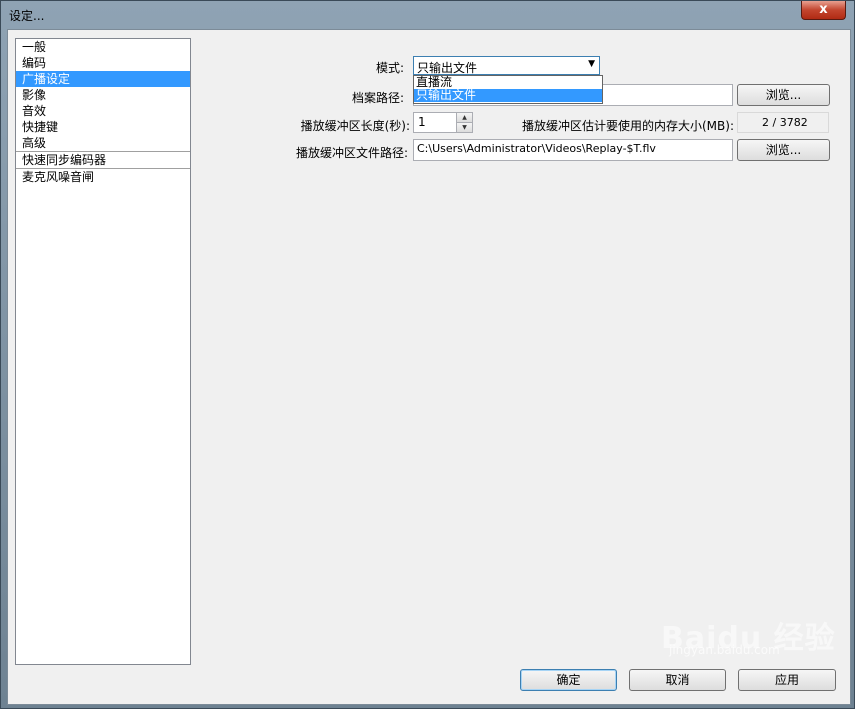  I want to click on stepper-up-icon: ▲, so click(464, 118).